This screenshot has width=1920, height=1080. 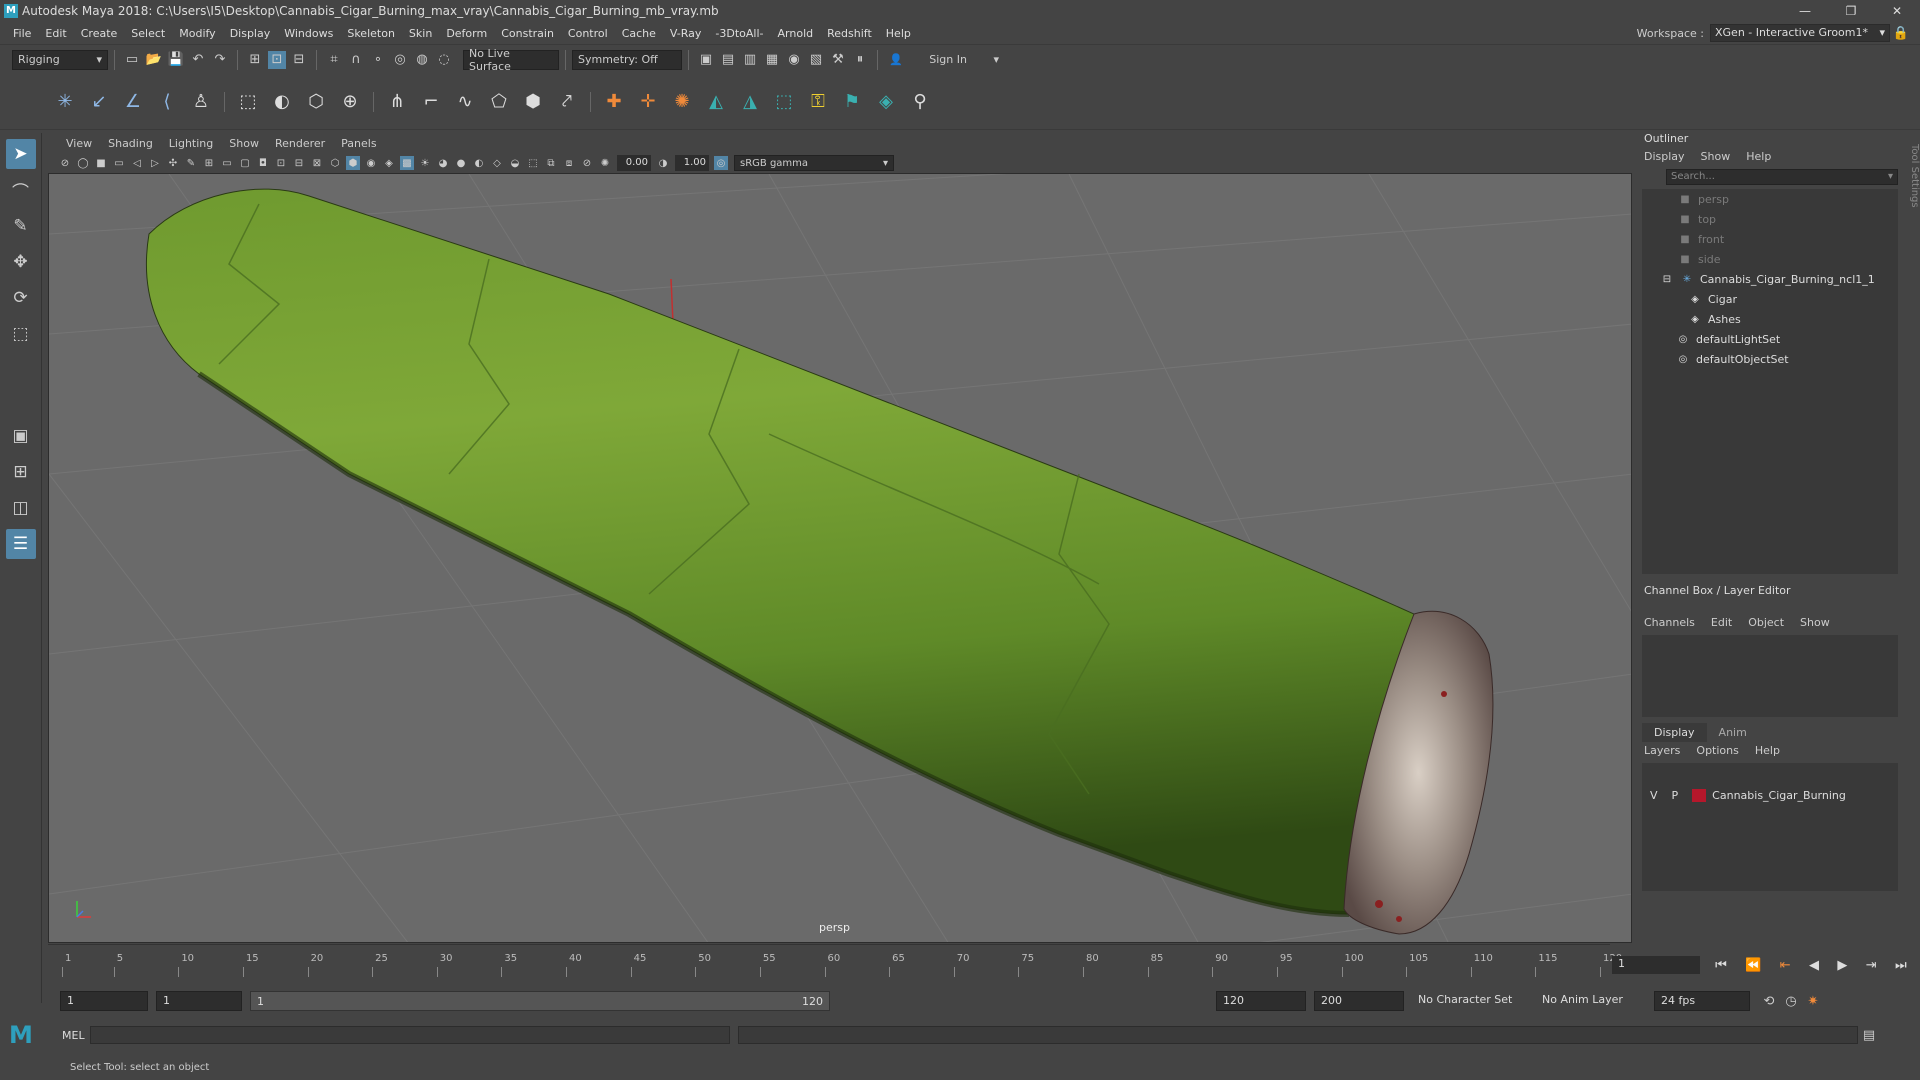 I want to click on single-pane-icon: ▣, so click(x=21, y=436).